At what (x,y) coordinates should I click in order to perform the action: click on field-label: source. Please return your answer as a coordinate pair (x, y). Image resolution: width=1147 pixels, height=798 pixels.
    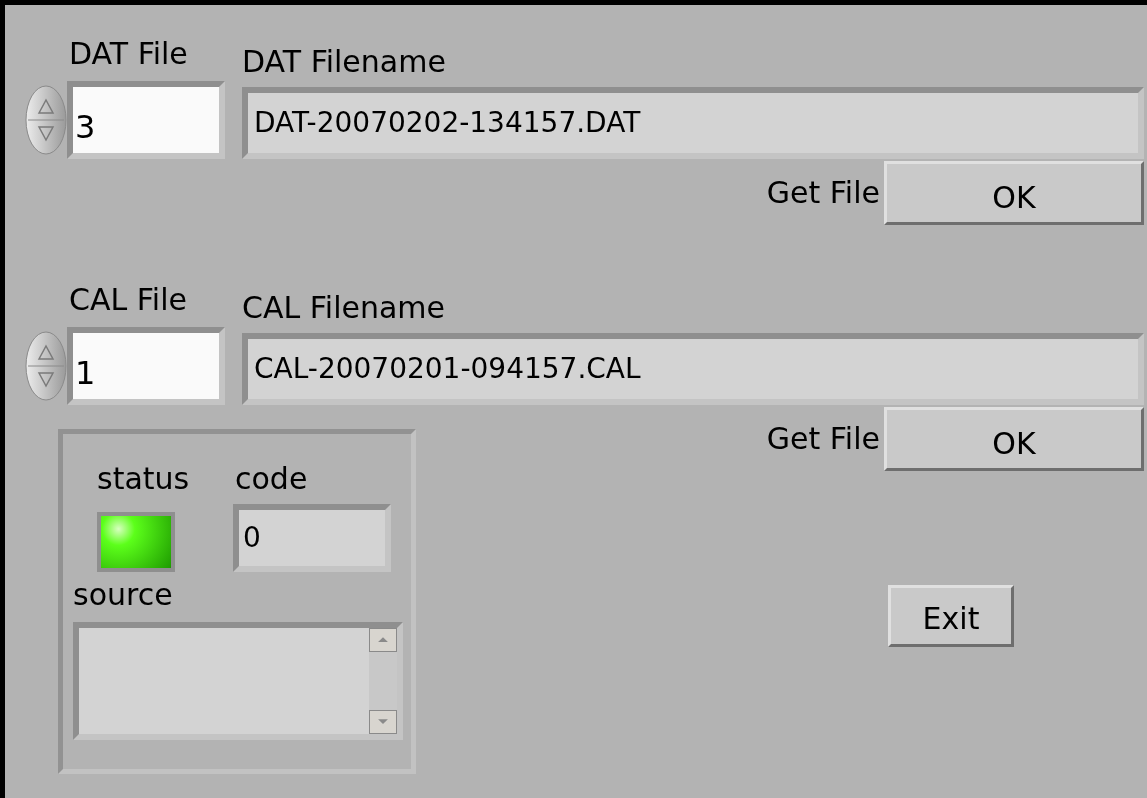
    Looking at the image, I should click on (123, 595).